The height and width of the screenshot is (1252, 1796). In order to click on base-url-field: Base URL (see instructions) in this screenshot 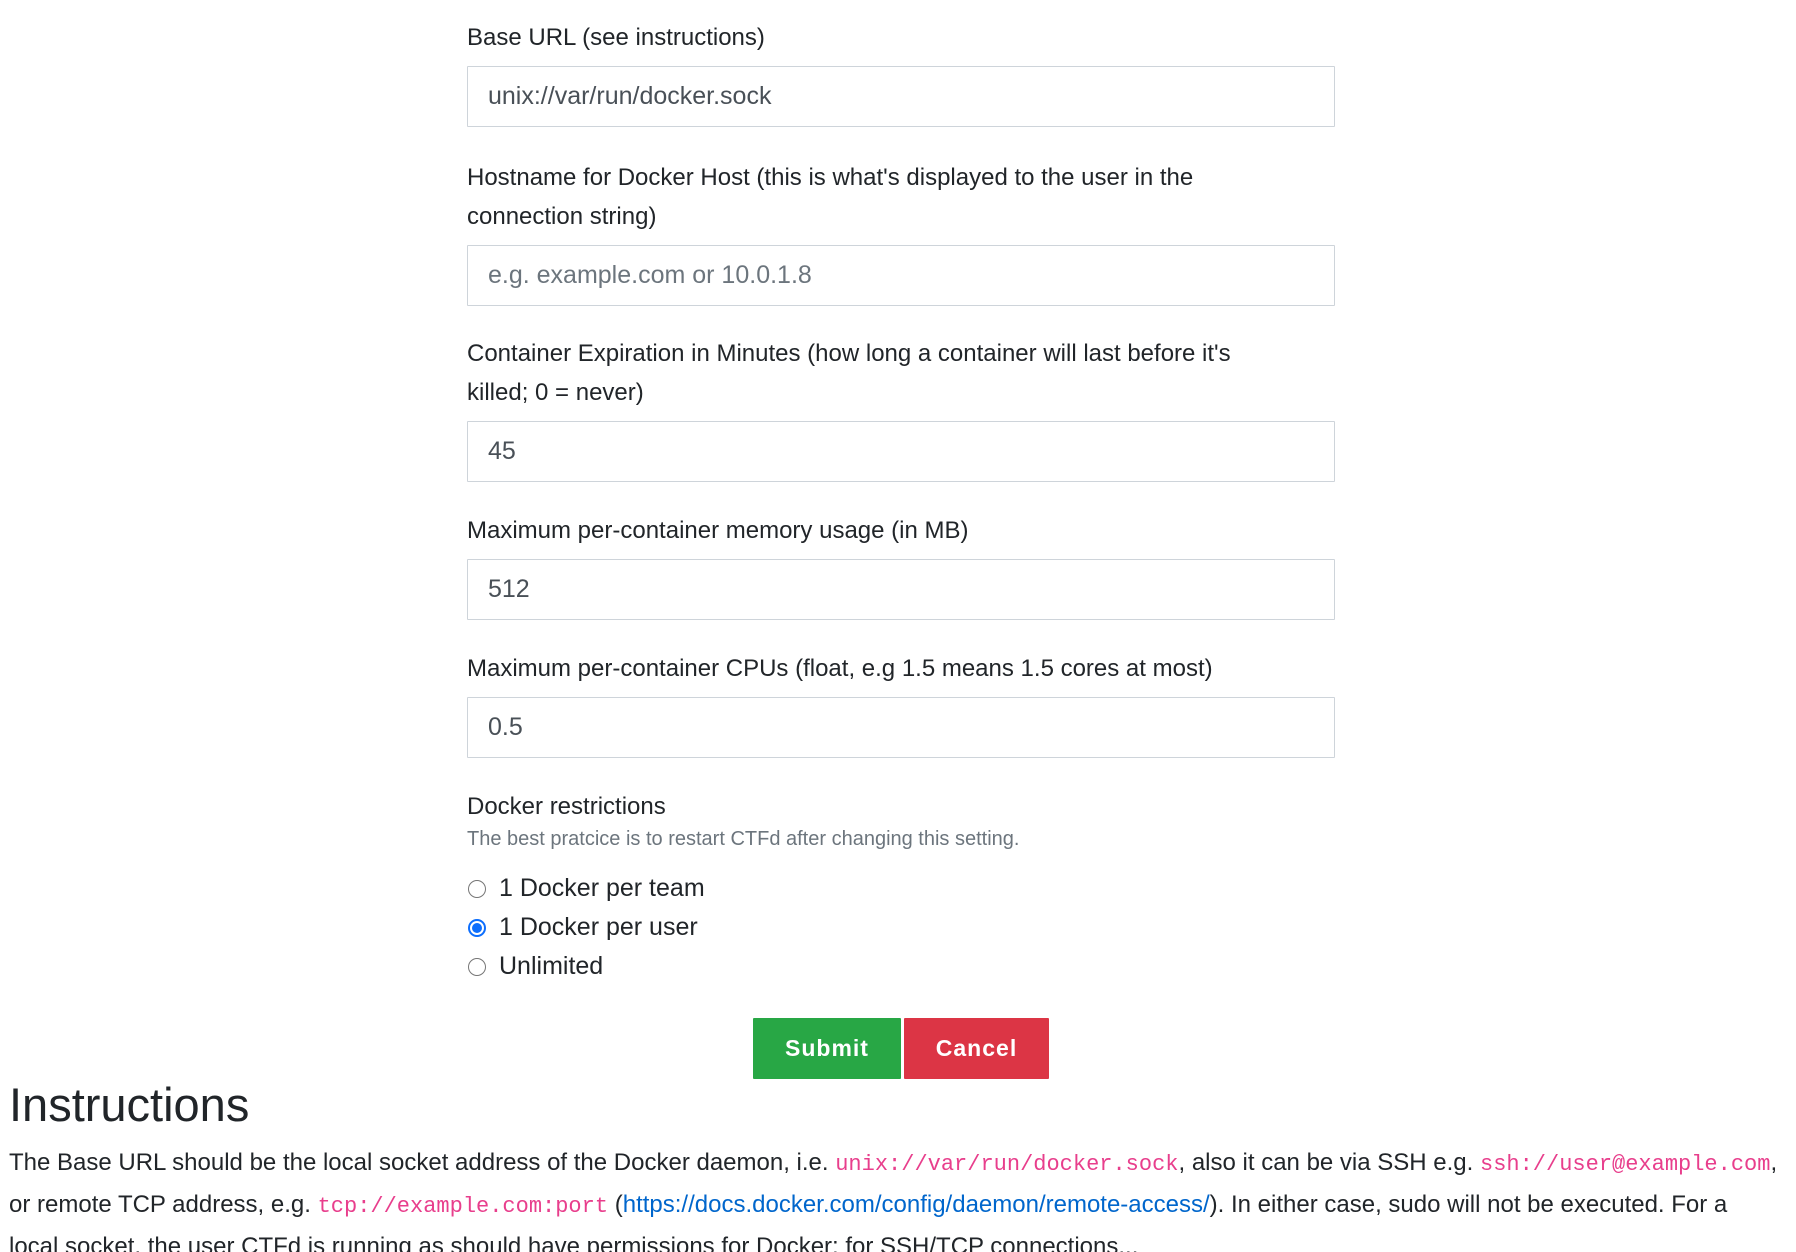, I will do `click(901, 72)`.